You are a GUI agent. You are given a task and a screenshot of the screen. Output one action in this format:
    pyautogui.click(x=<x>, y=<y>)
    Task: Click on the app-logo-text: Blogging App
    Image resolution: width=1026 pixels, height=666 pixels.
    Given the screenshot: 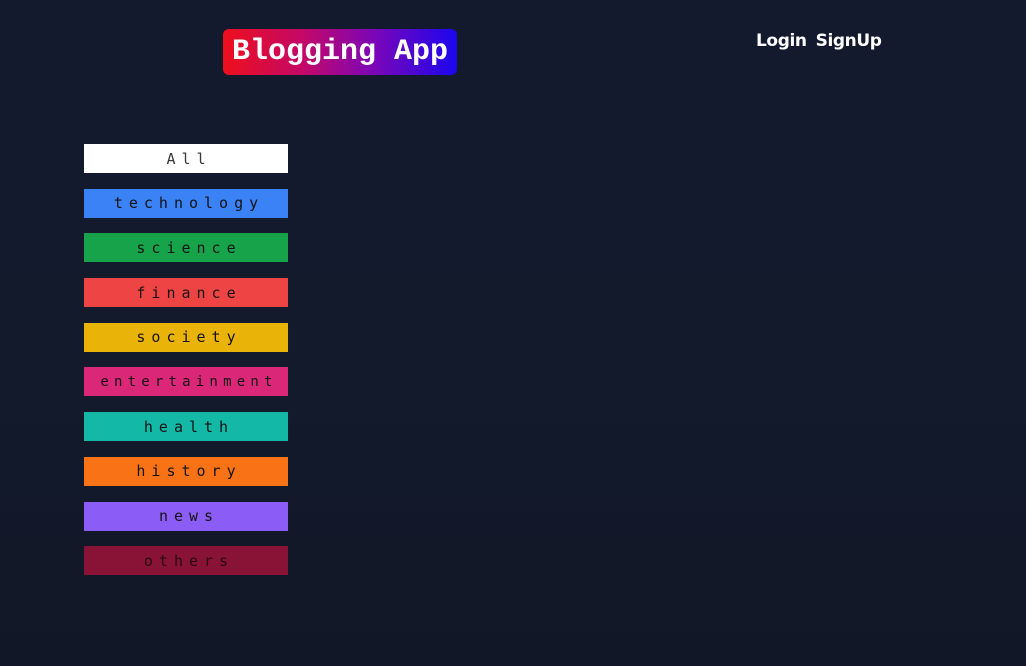 What is the action you would take?
    pyautogui.click(x=340, y=52)
    